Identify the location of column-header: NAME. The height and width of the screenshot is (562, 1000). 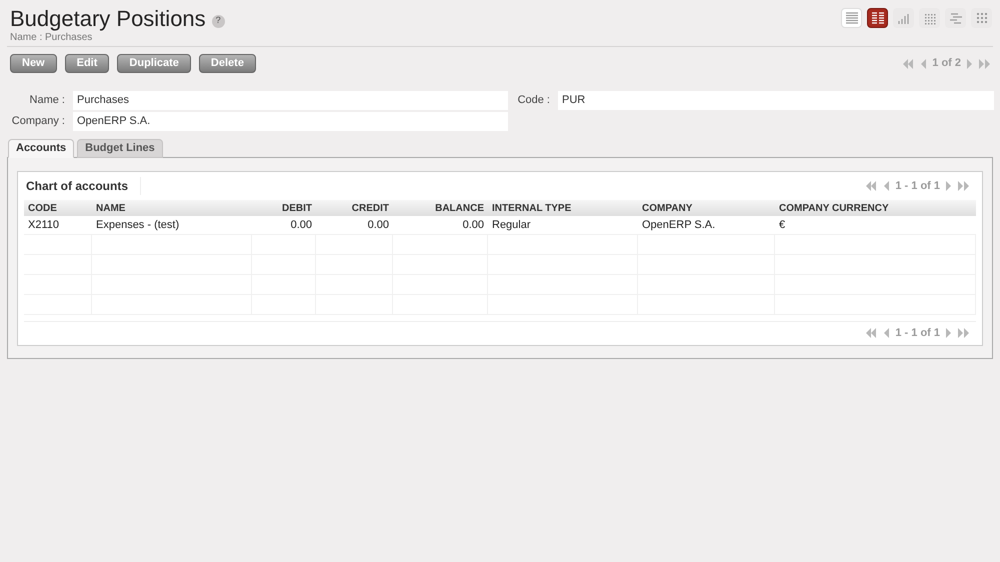
(172, 208).